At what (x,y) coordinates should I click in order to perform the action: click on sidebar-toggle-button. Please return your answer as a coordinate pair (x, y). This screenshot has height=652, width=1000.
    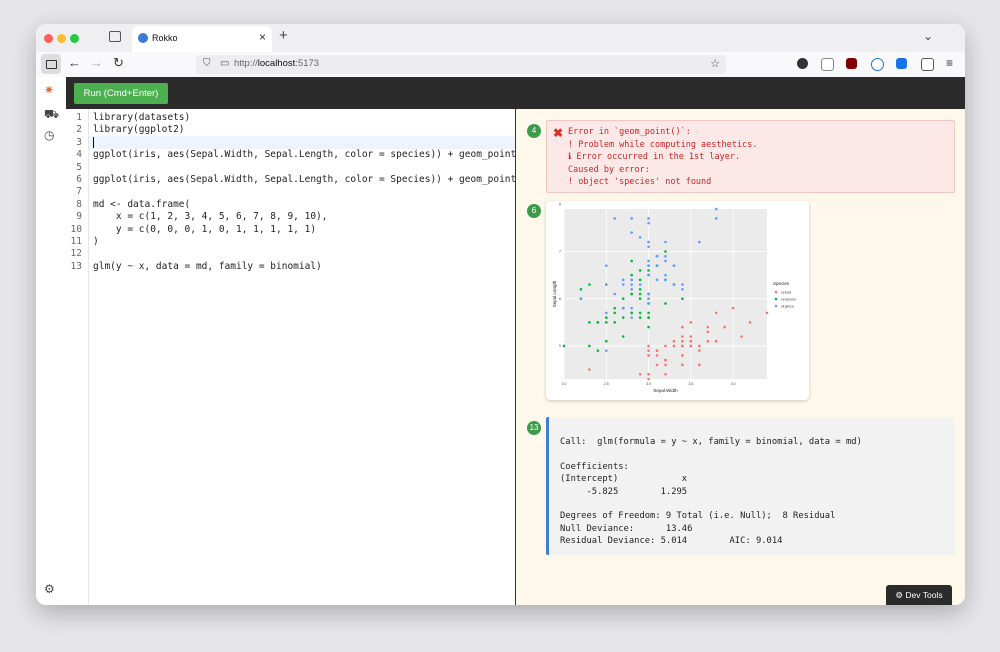
    Looking at the image, I should click on (51, 64).